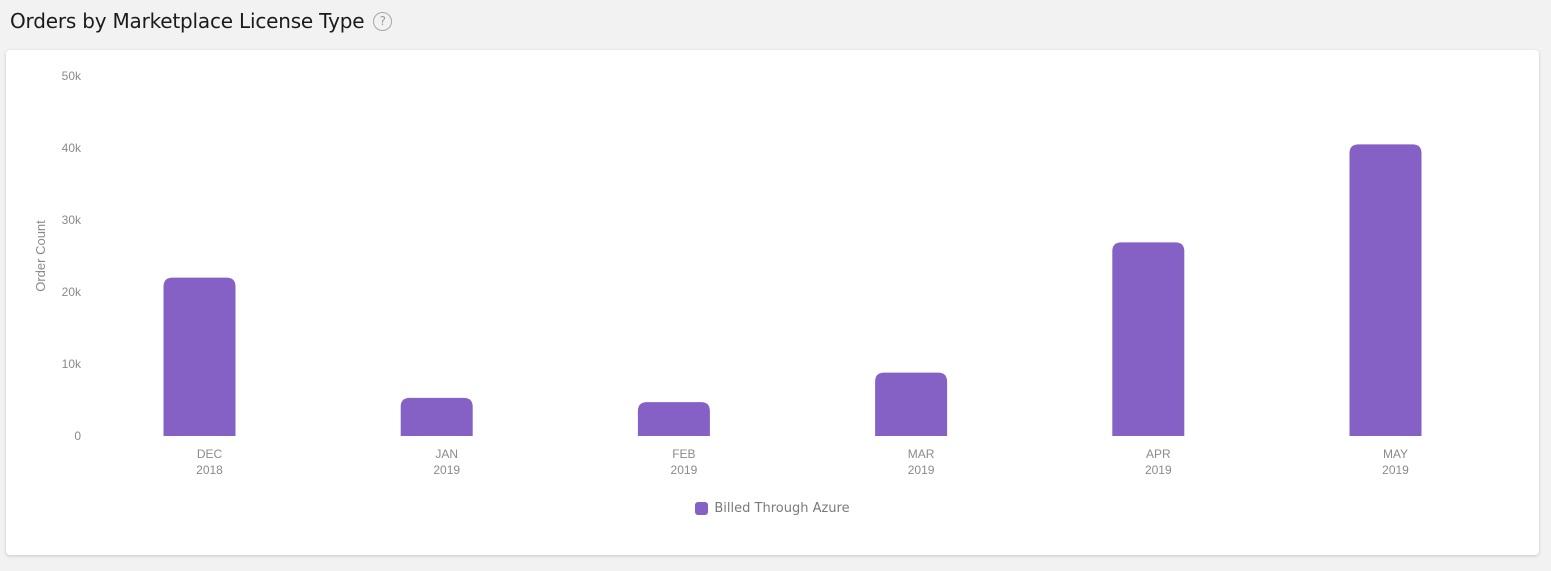 The height and width of the screenshot is (571, 1551). What do you see at coordinates (40, 256) in the screenshot?
I see `y-axis-label: Order Count` at bounding box center [40, 256].